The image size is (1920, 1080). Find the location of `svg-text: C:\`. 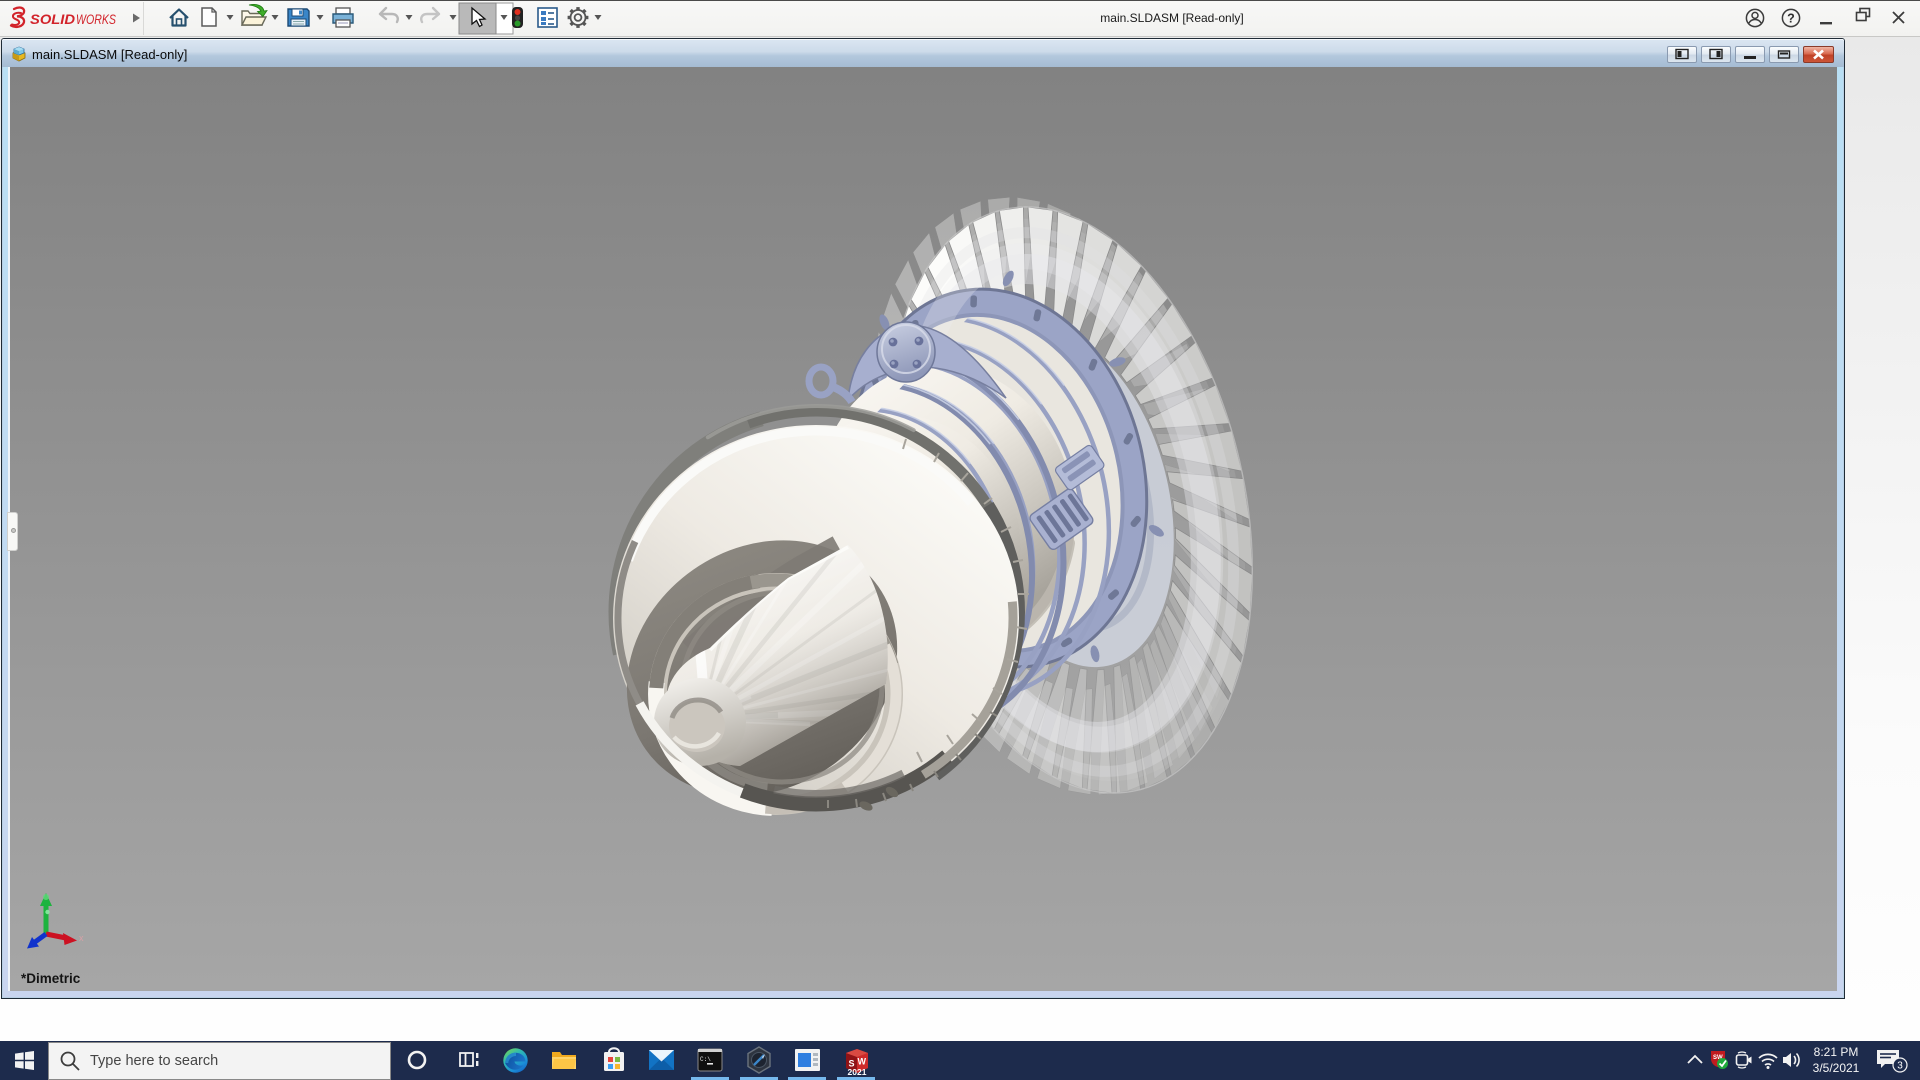

svg-text: C:\ is located at coordinates (705, 1059).